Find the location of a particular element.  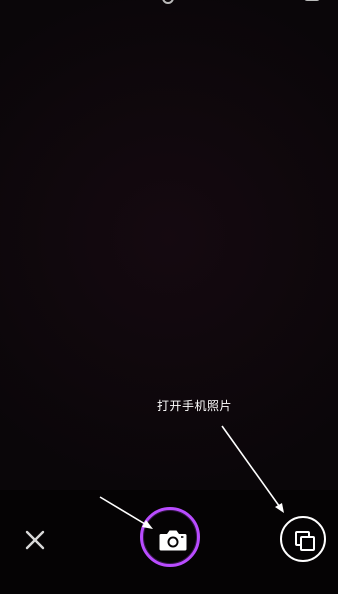

settings-icon is located at coordinates (168, 3).